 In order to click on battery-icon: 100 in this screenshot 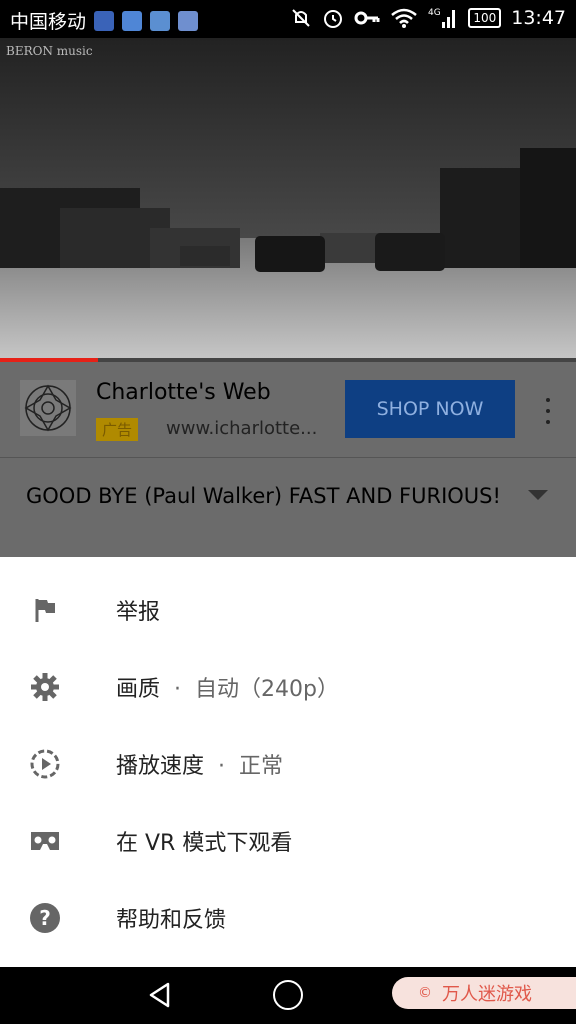, I will do `click(485, 18)`.